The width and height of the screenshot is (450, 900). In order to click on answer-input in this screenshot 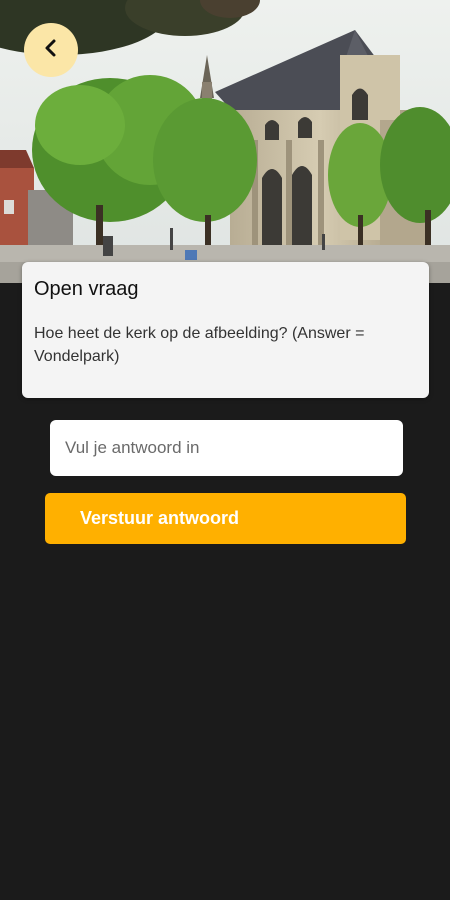, I will do `click(226, 448)`.